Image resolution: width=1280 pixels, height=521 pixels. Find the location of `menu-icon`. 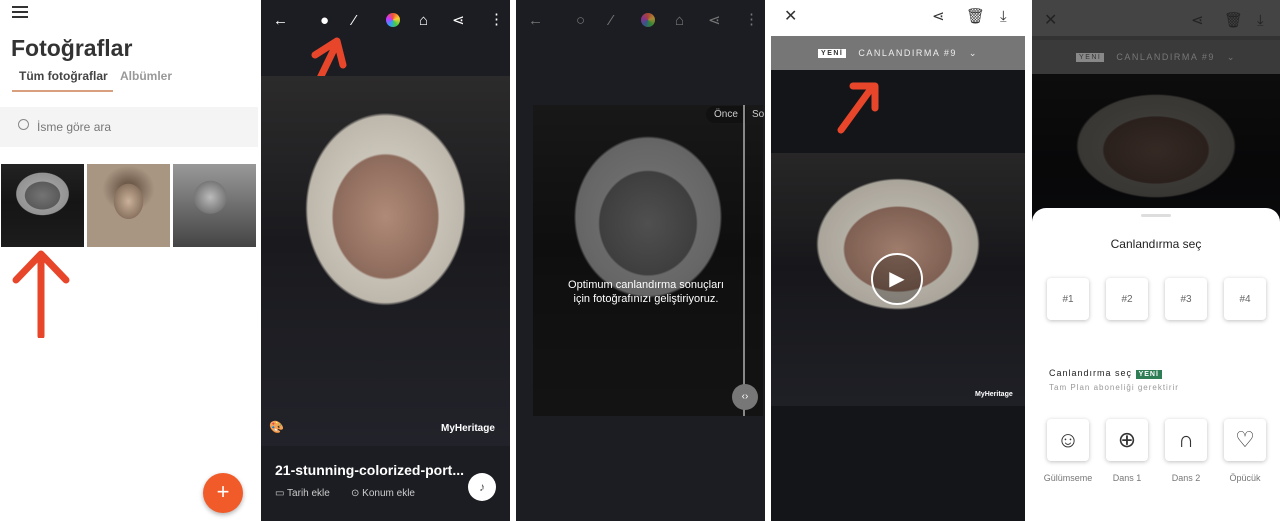

menu-icon is located at coordinates (20, 12).